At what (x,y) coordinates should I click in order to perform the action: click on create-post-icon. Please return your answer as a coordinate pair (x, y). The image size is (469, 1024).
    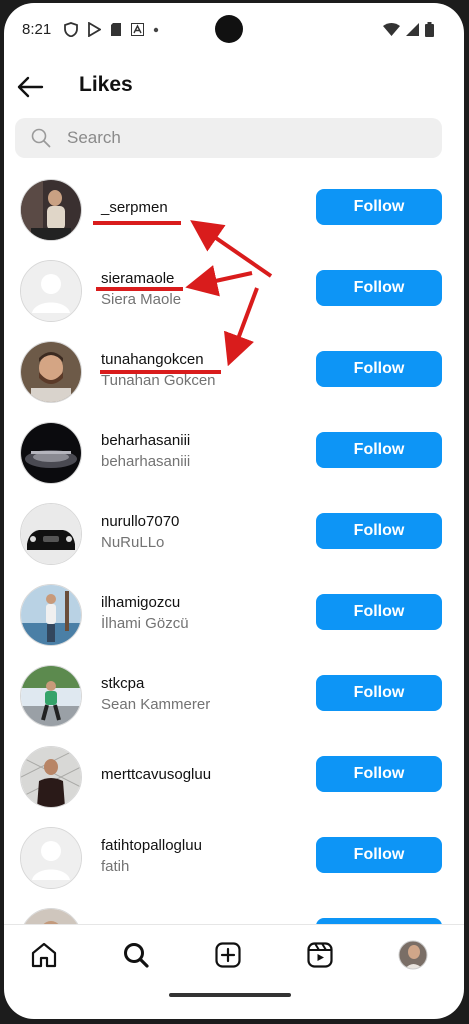
    Looking at the image, I should click on (228, 955).